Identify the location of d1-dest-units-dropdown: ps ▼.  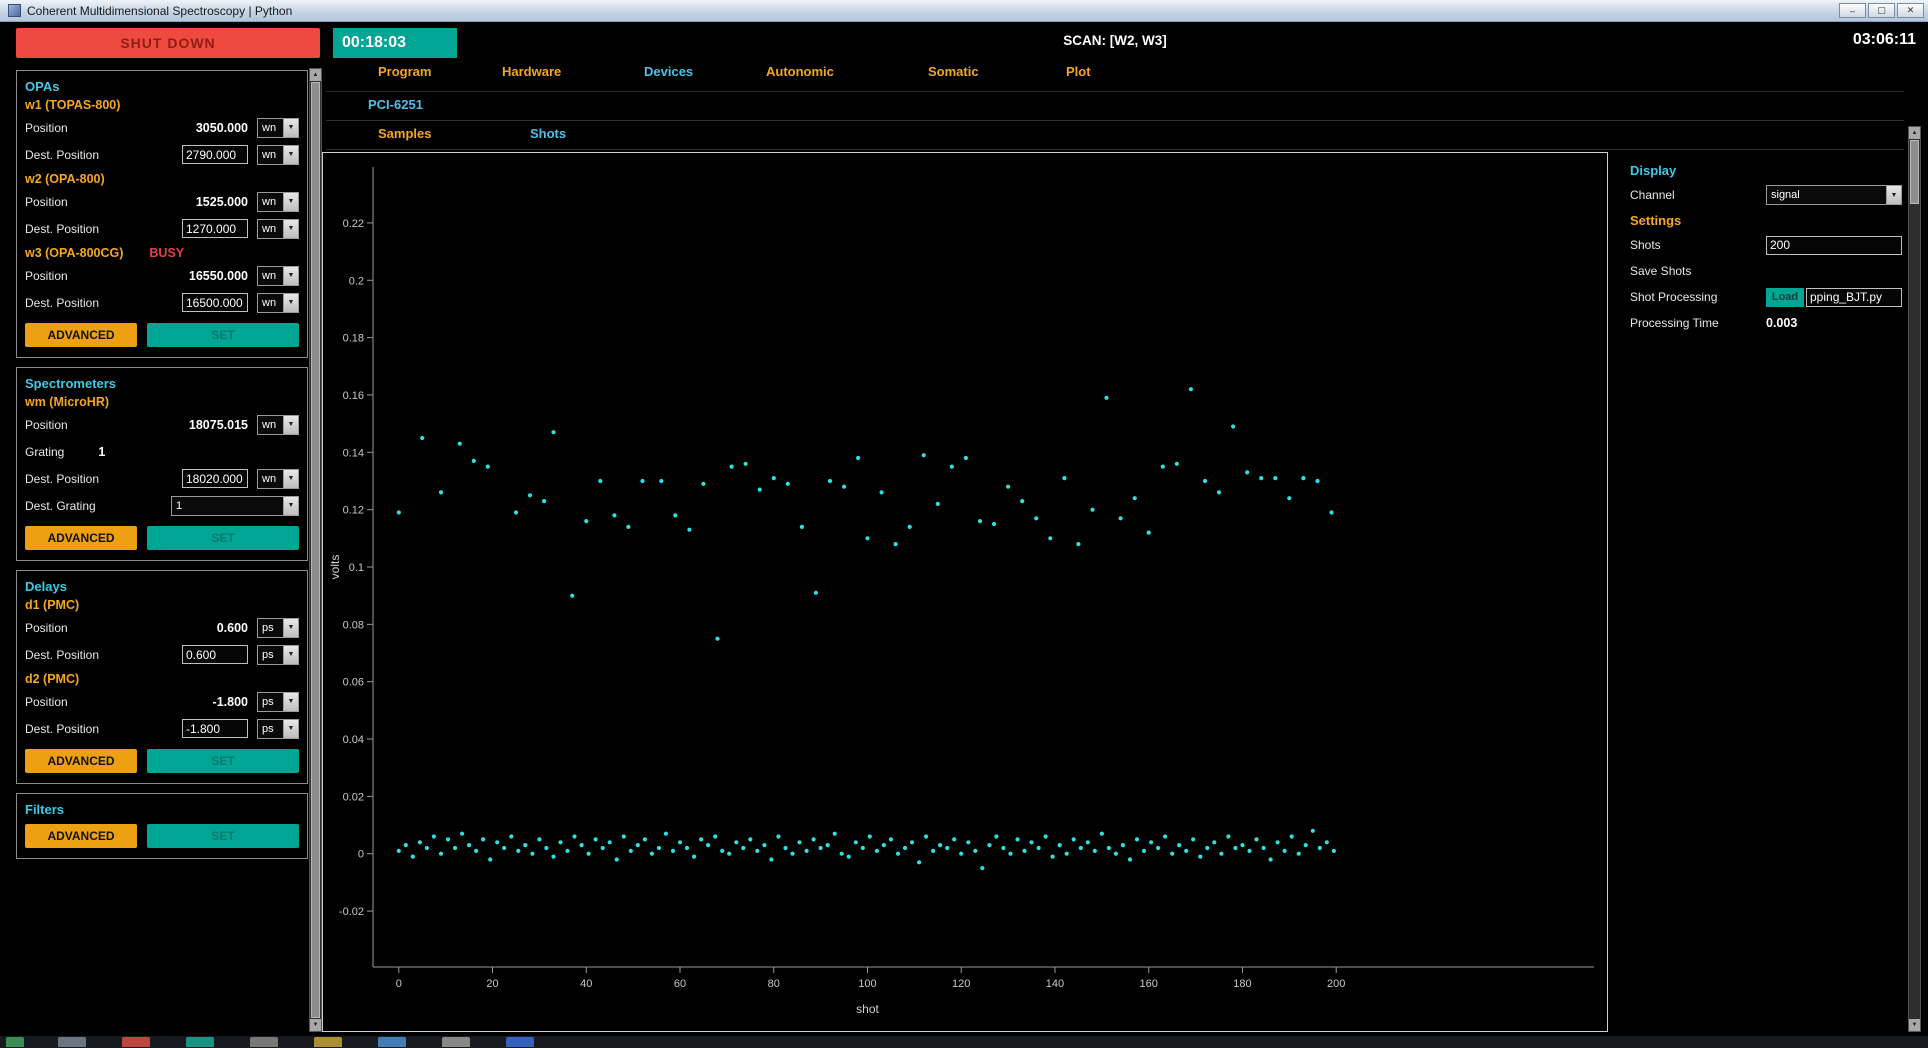
(278, 654).